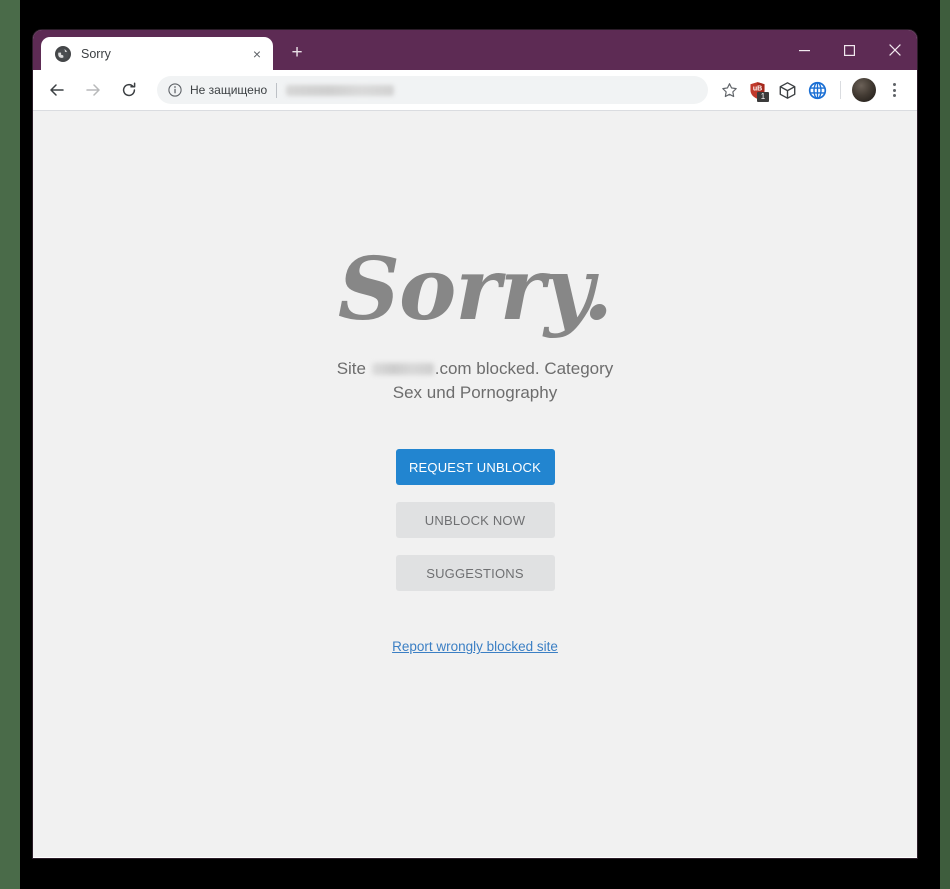  I want to click on minimize-icon, so click(804, 50).